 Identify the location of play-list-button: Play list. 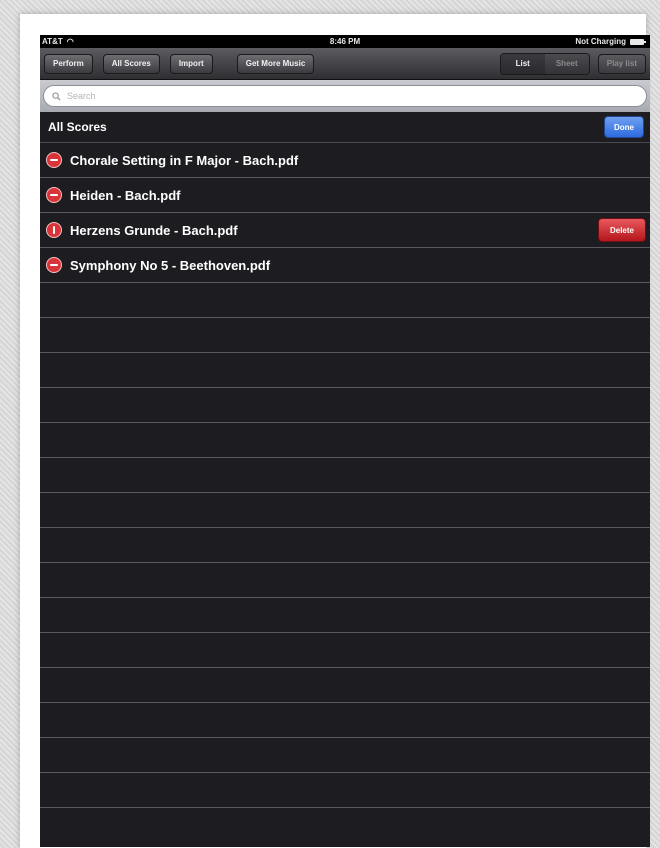
(621, 63).